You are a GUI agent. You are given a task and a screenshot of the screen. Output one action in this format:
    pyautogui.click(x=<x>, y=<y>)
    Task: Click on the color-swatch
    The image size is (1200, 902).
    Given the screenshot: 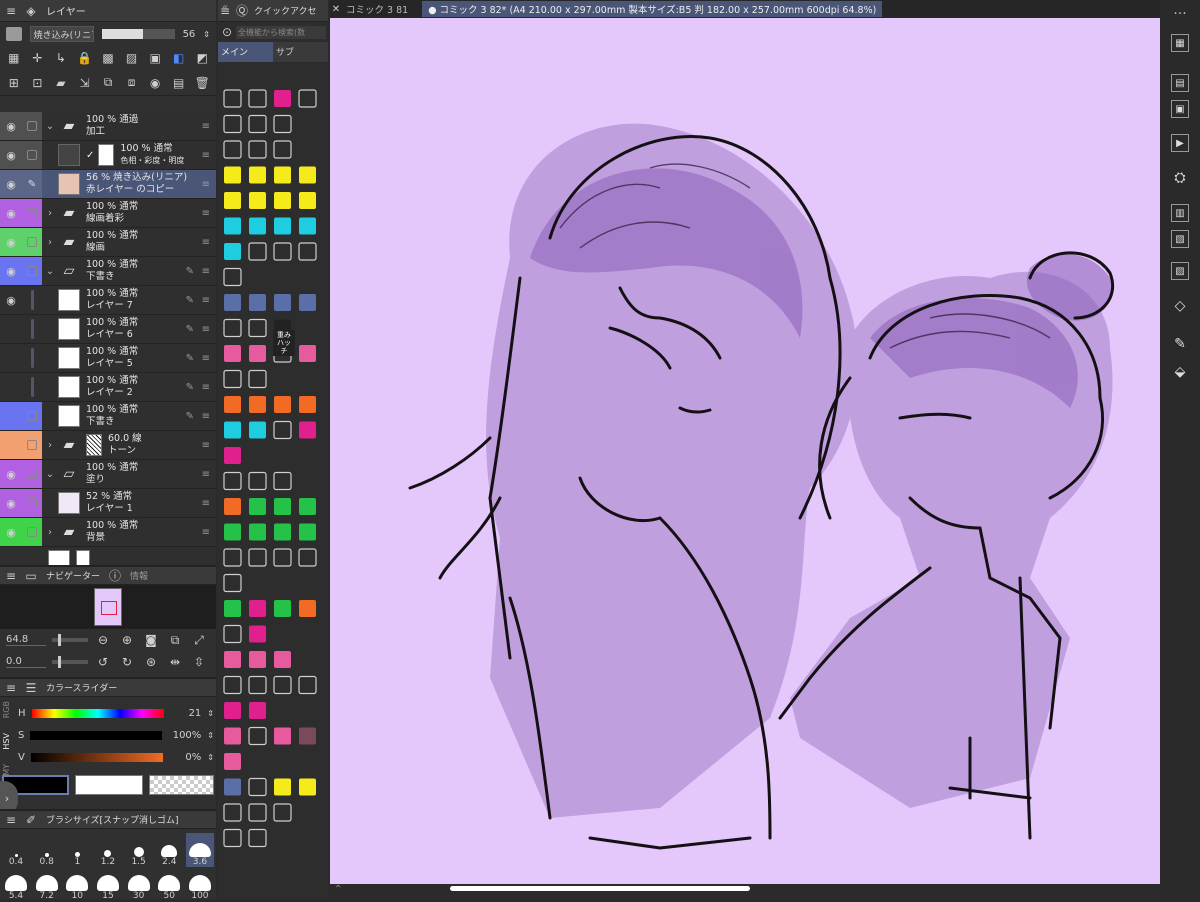 What is the action you would take?
    pyautogui.click(x=14, y=34)
    